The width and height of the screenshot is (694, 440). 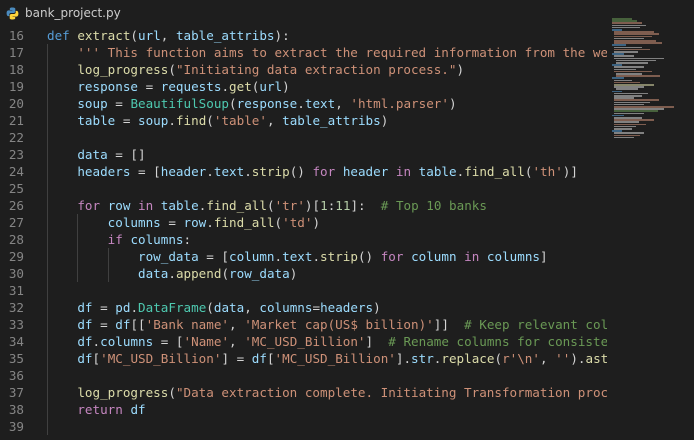 I want to click on code-token: columns, so click(x=157, y=239).